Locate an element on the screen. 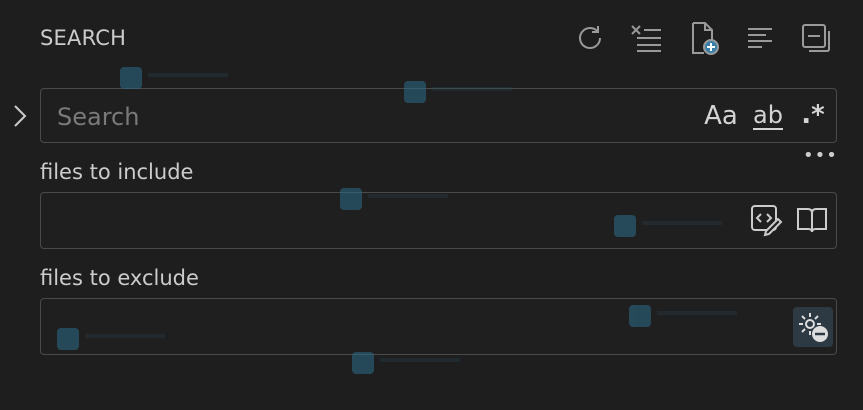  new-search-editor-icon is located at coordinates (704, 38).